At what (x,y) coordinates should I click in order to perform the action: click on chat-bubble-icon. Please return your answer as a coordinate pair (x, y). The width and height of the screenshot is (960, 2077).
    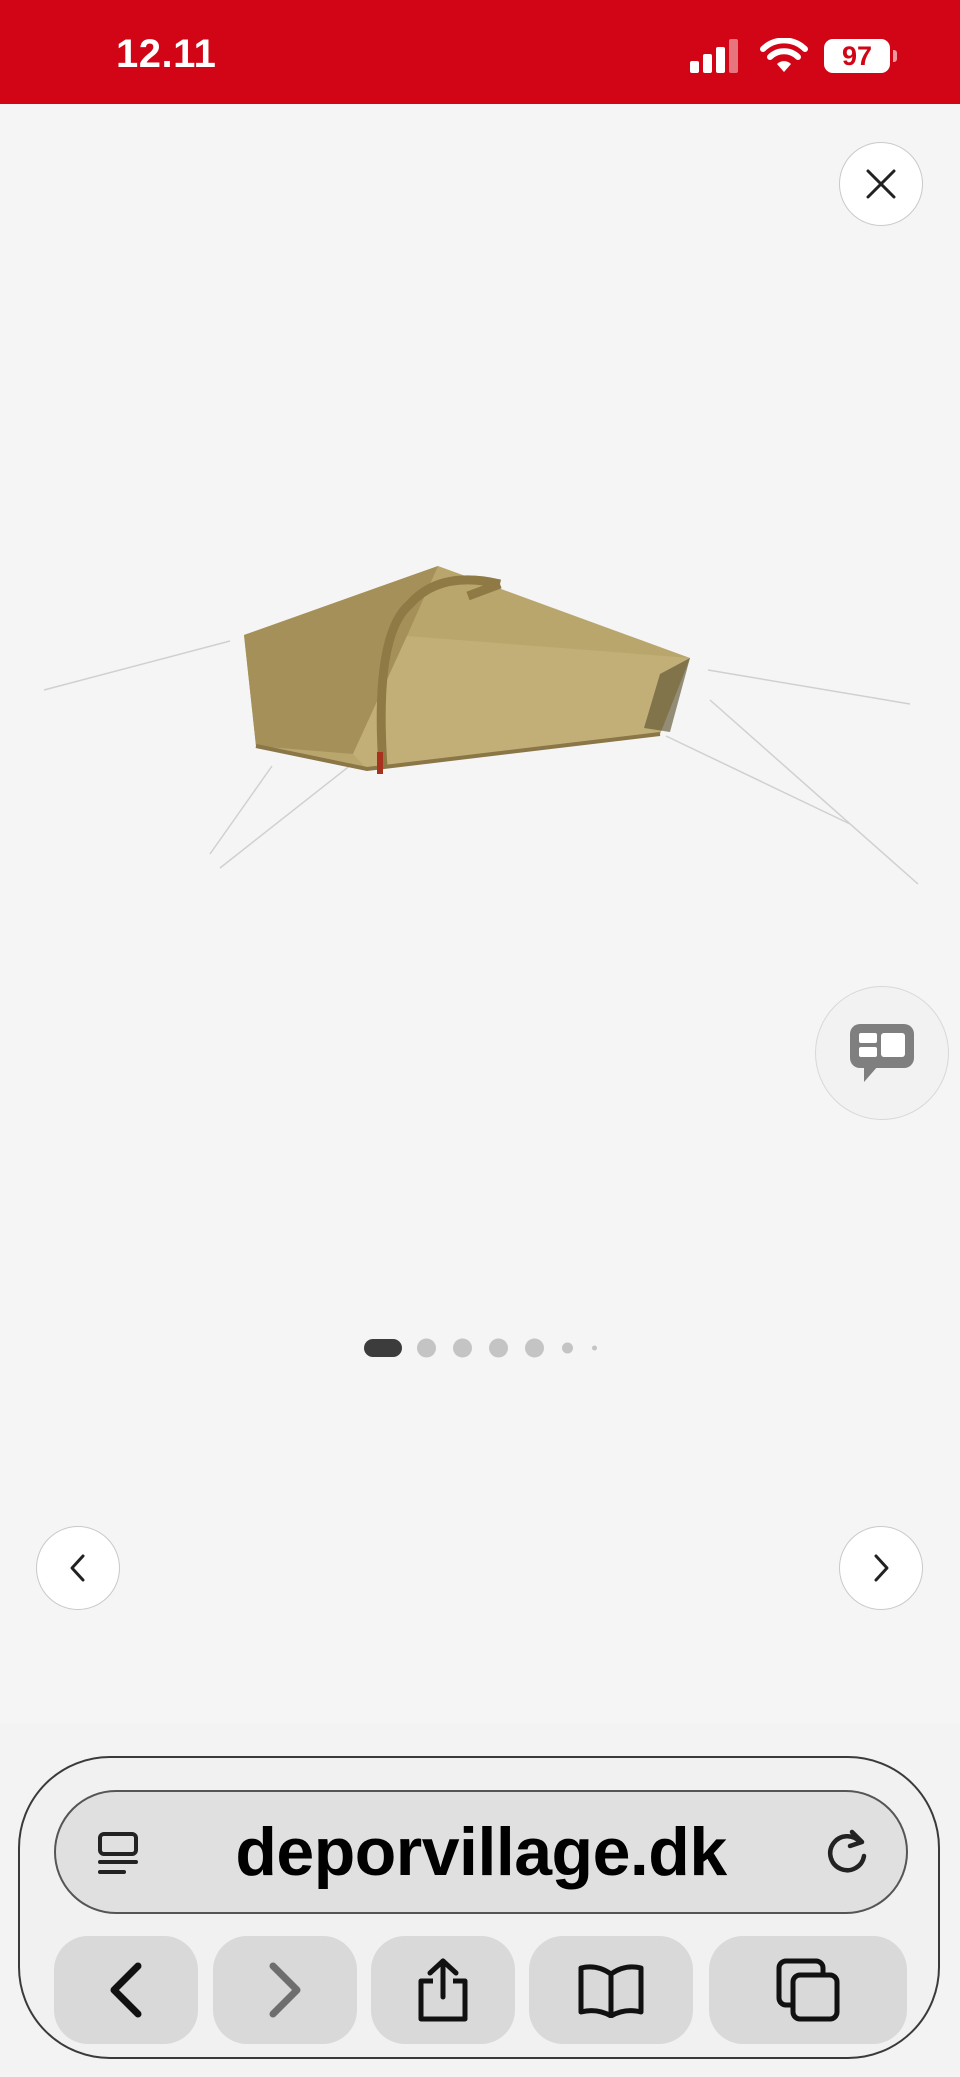
    Looking at the image, I should click on (882, 1053).